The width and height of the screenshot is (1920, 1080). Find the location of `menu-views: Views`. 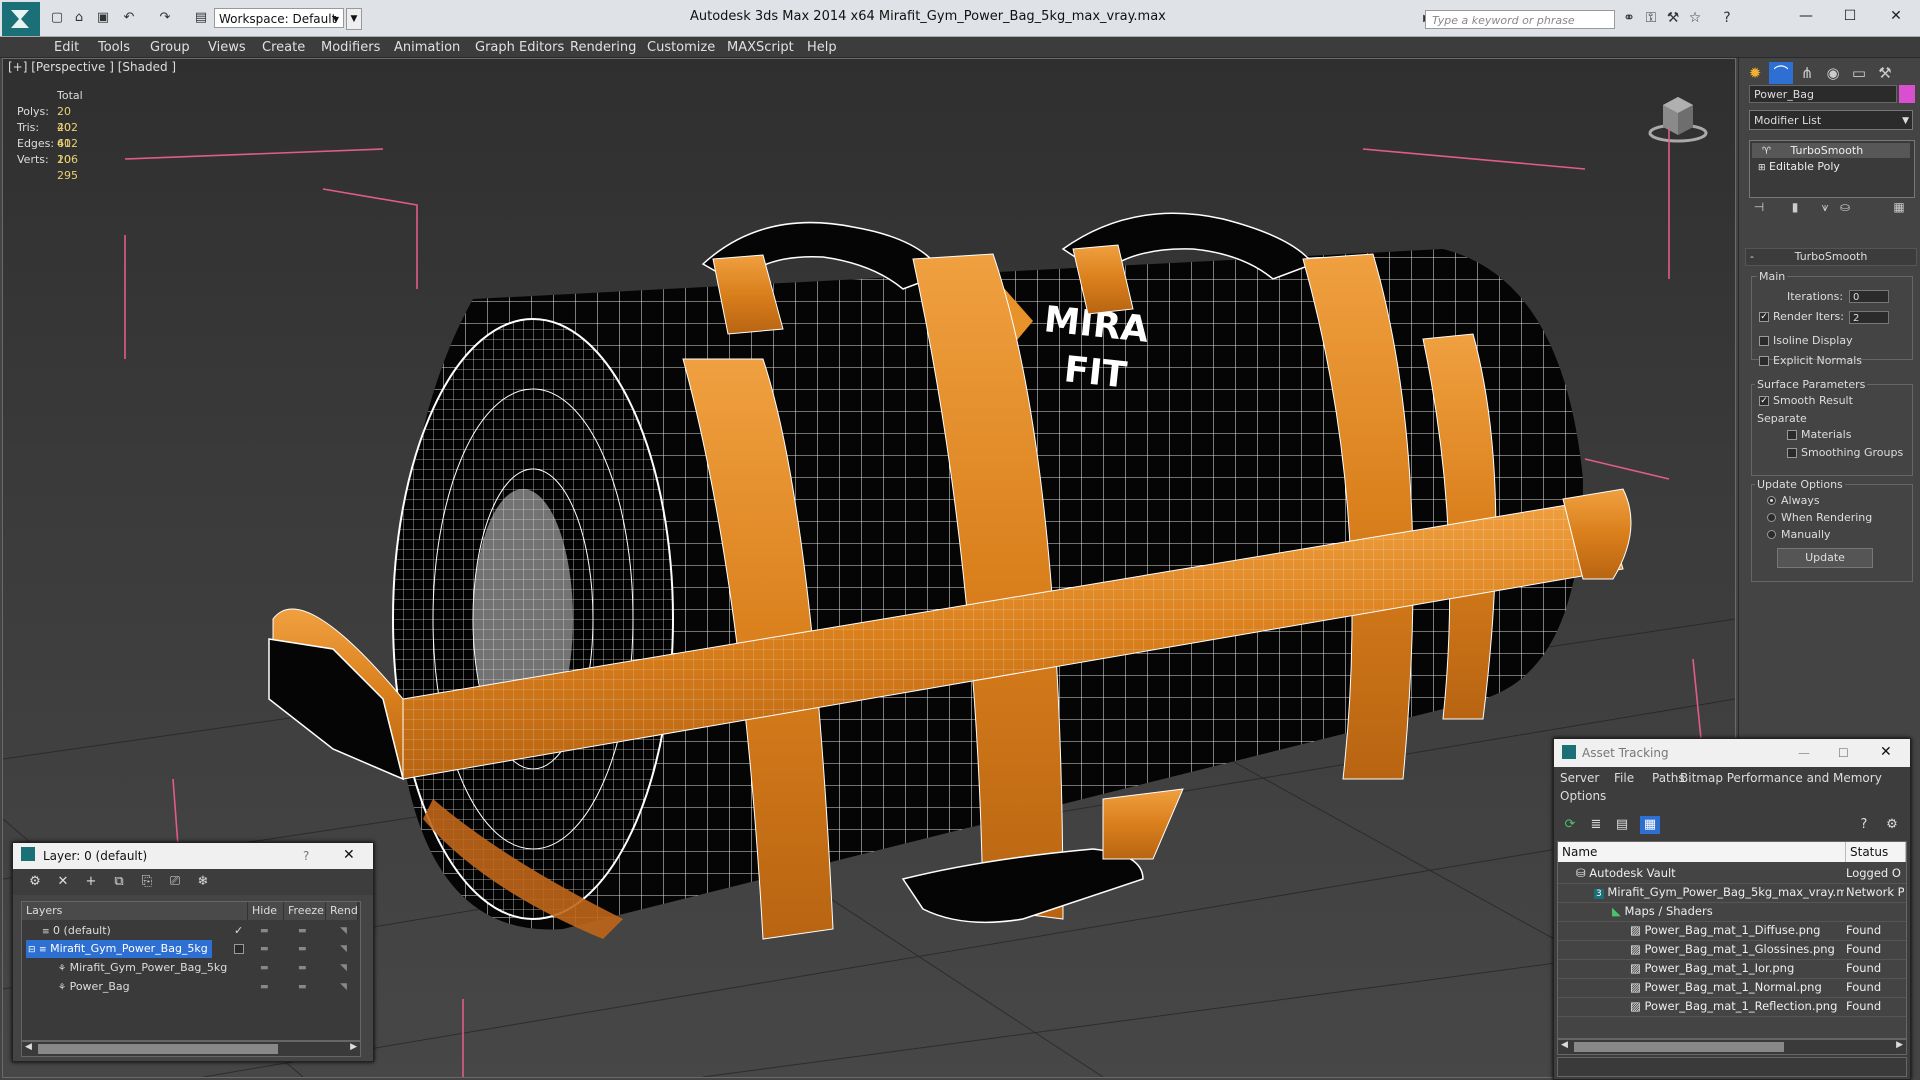

menu-views: Views is located at coordinates (227, 47).